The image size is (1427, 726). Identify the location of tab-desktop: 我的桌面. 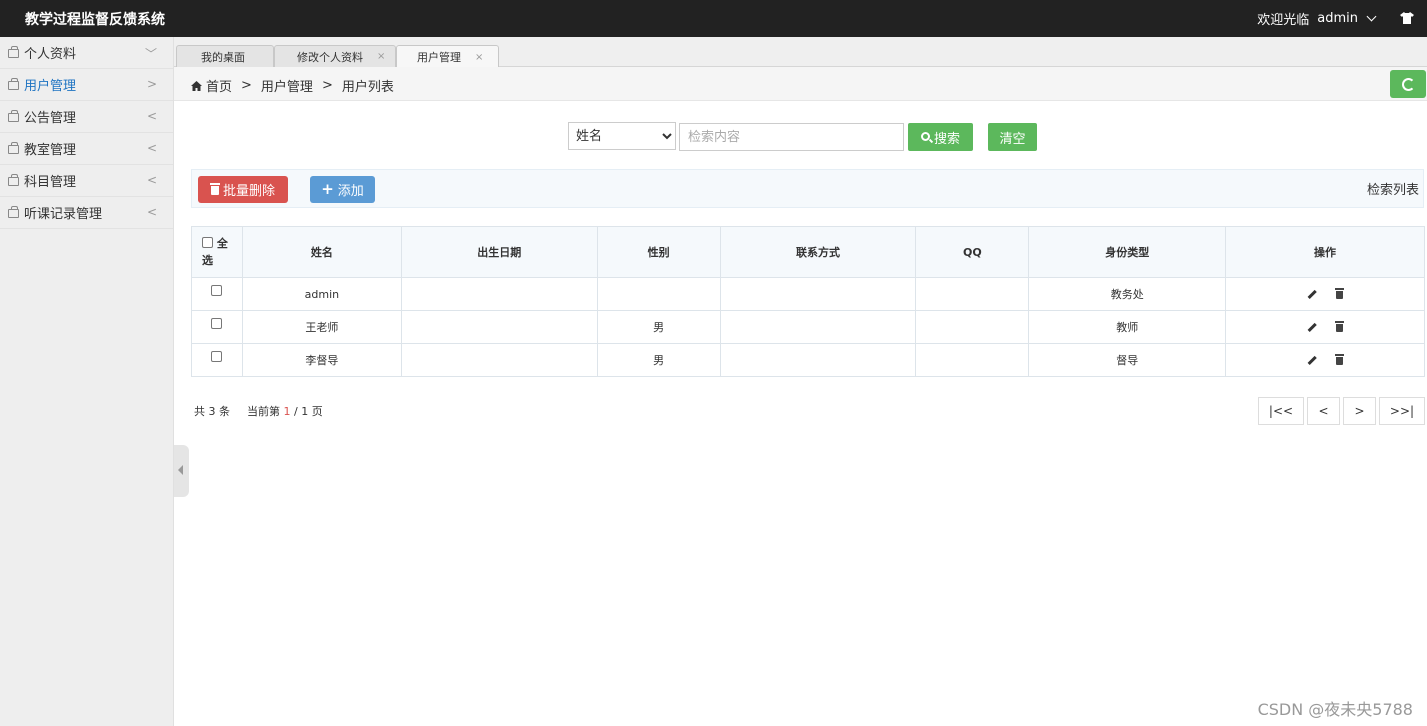
(225, 56).